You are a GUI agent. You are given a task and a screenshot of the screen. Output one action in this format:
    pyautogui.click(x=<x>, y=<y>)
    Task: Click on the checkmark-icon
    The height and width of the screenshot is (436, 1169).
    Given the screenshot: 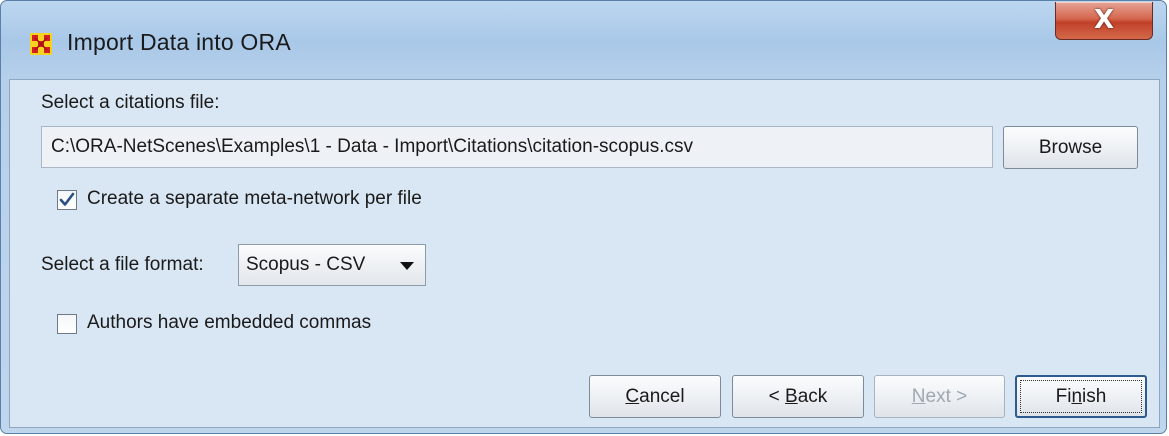 What is the action you would take?
    pyautogui.click(x=67, y=199)
    